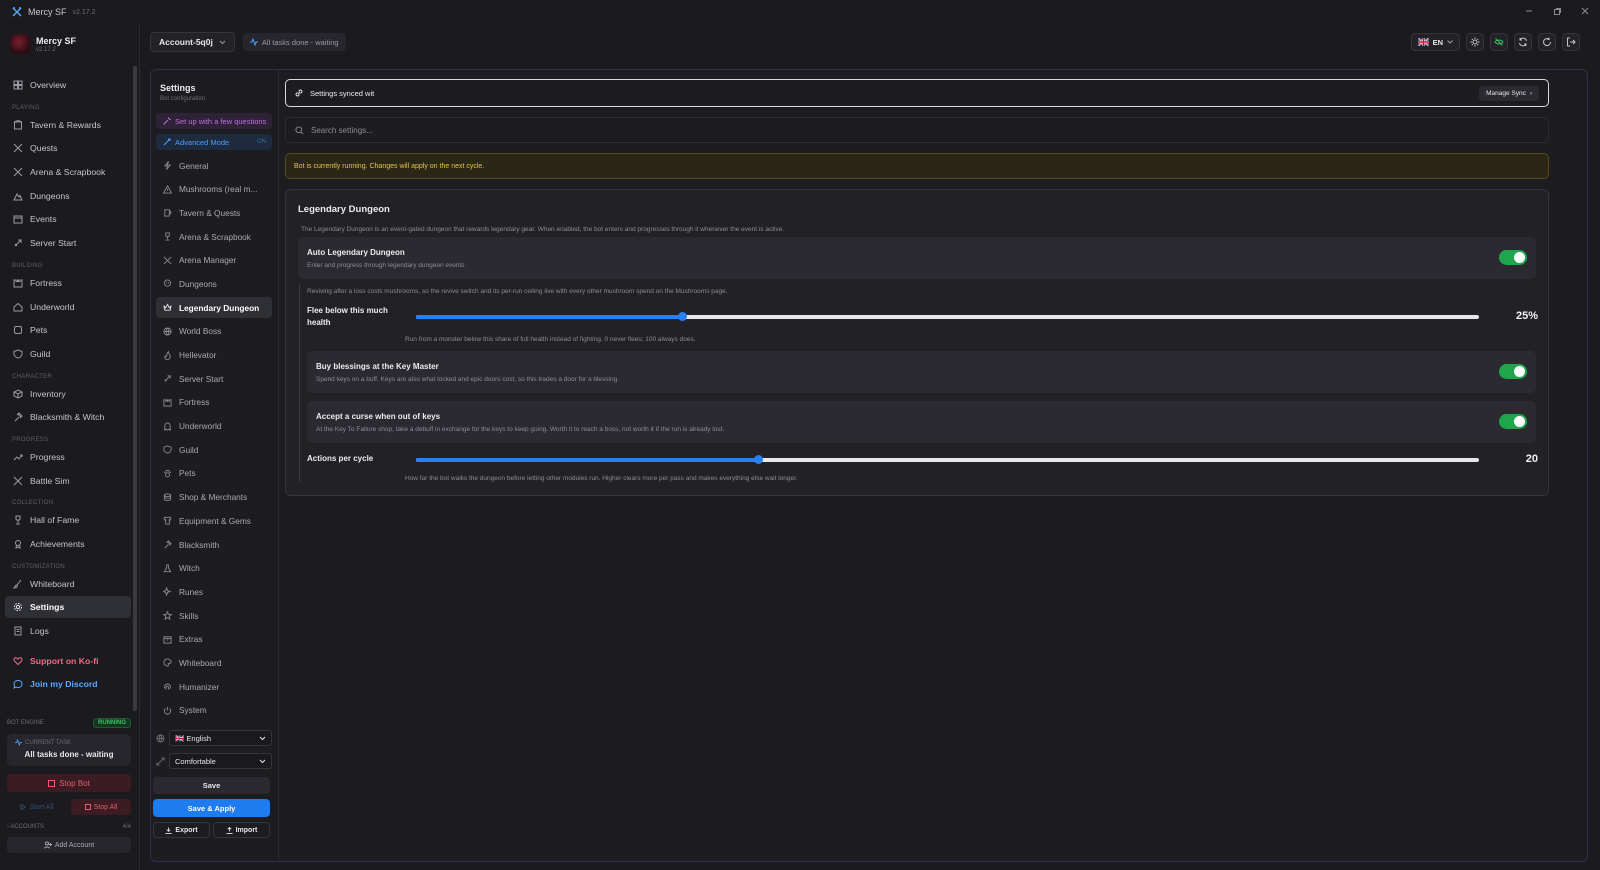 The image size is (1600, 870). Describe the element at coordinates (68, 307) in the screenshot. I see `sidebar-item-underworld: Underworld` at that location.